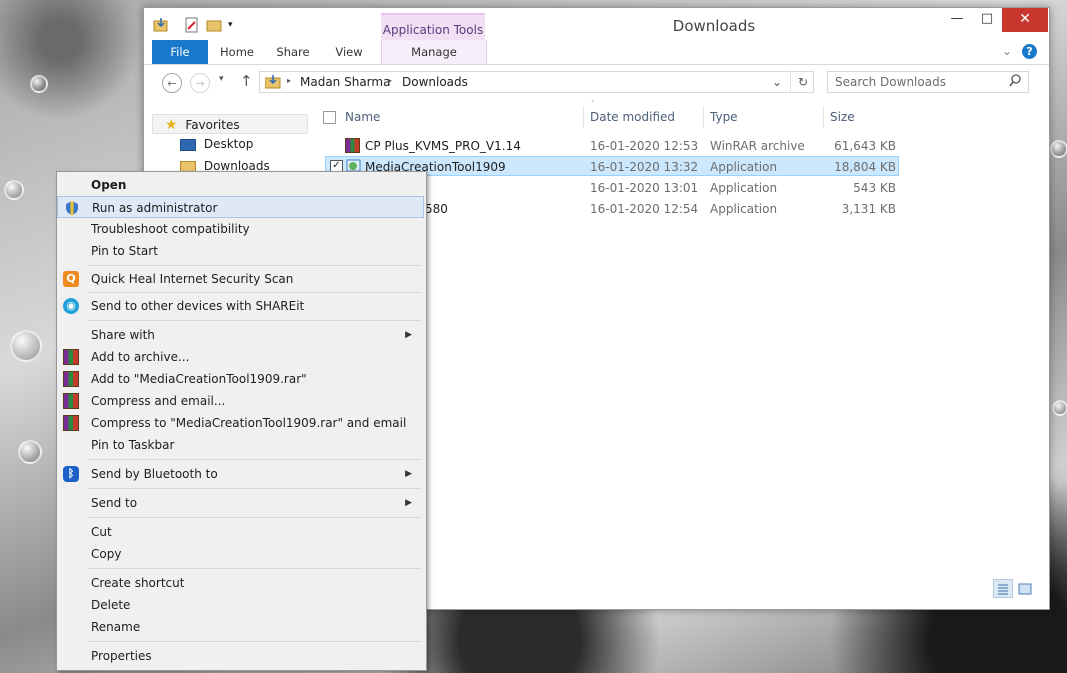 This screenshot has width=1067, height=673. Describe the element at coordinates (1029, 51) in the screenshot. I see `help-icon: ?` at that location.